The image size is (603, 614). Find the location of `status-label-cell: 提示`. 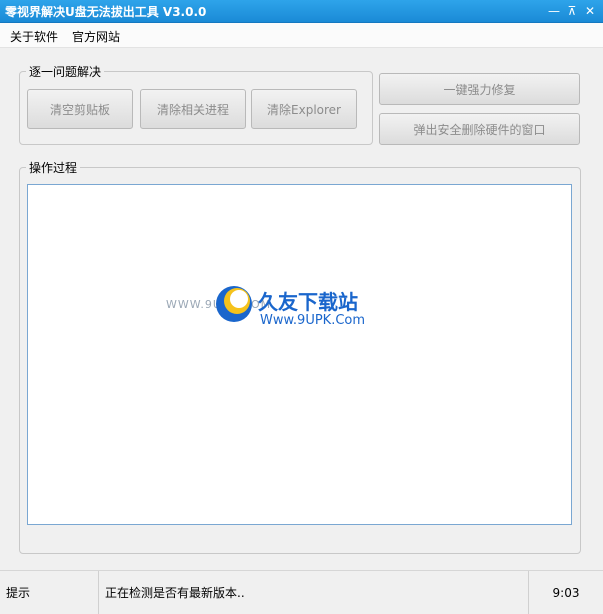

status-label-cell: 提示 is located at coordinates (49, 592).